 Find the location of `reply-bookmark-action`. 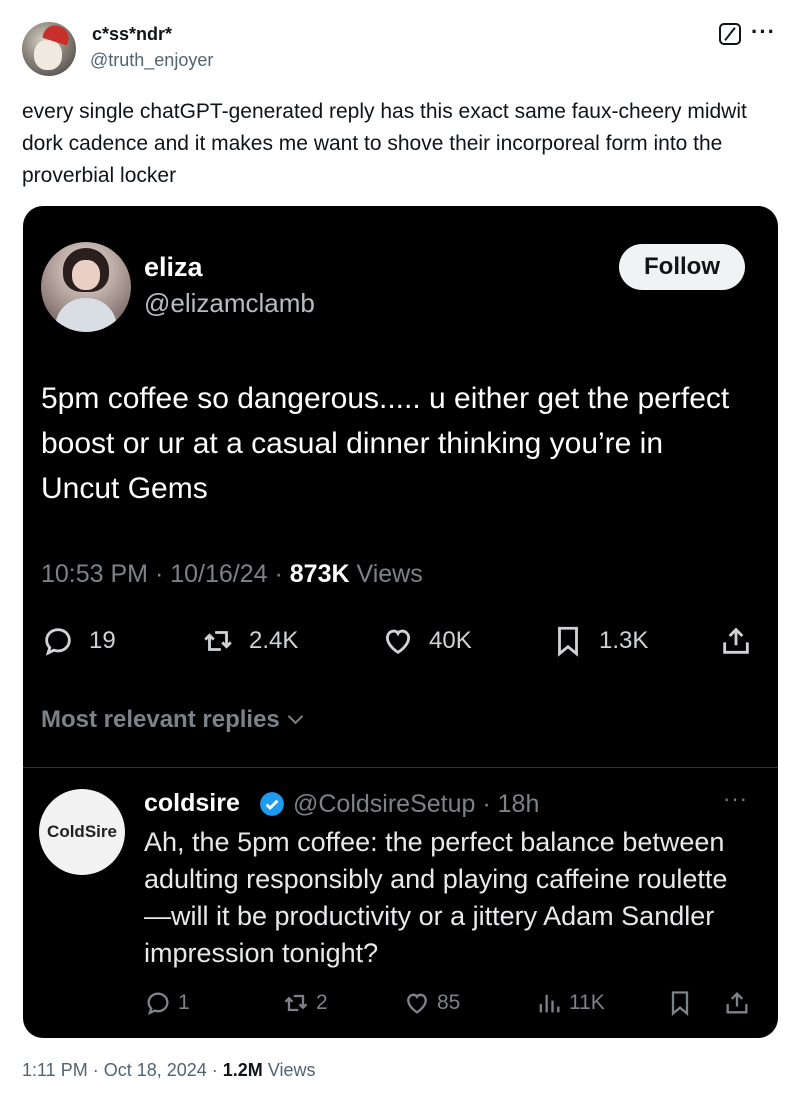

reply-bookmark-action is located at coordinates (683, 1003).